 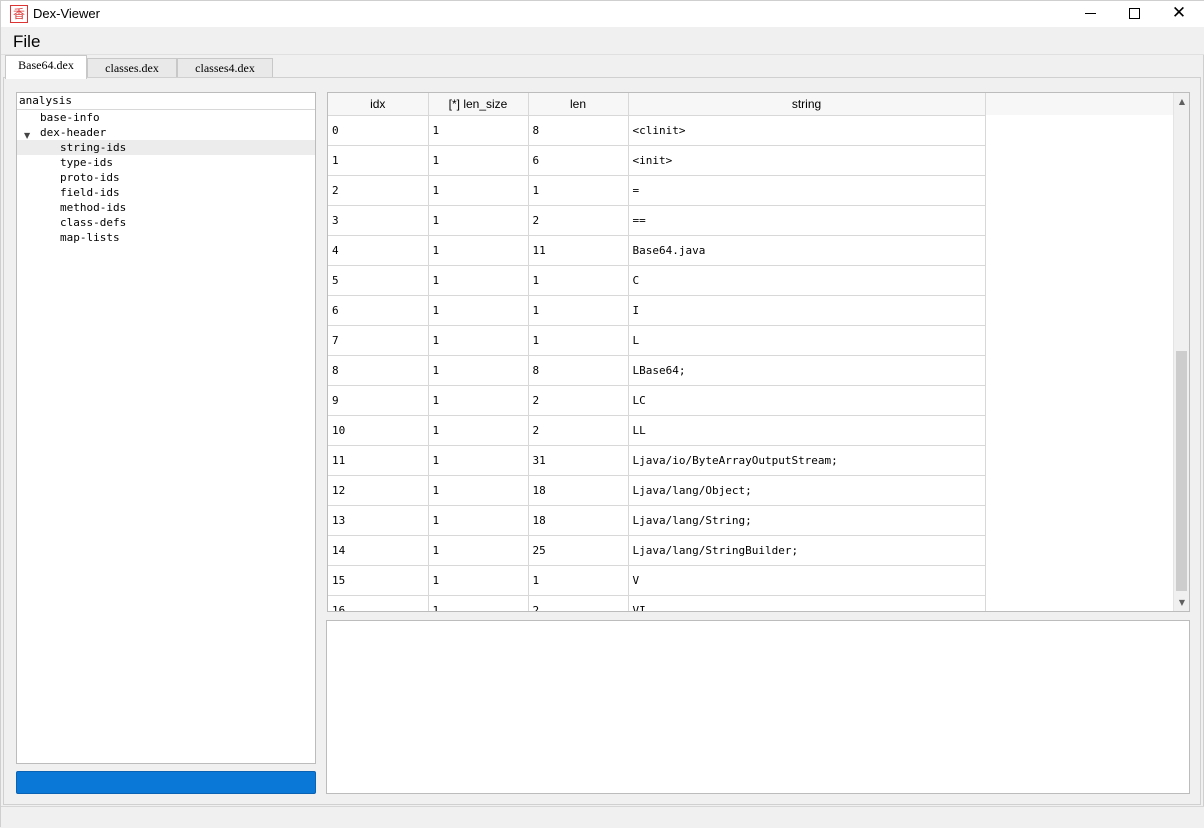 I want to click on table-row: 9 1 2 LC, so click(x=657, y=400).